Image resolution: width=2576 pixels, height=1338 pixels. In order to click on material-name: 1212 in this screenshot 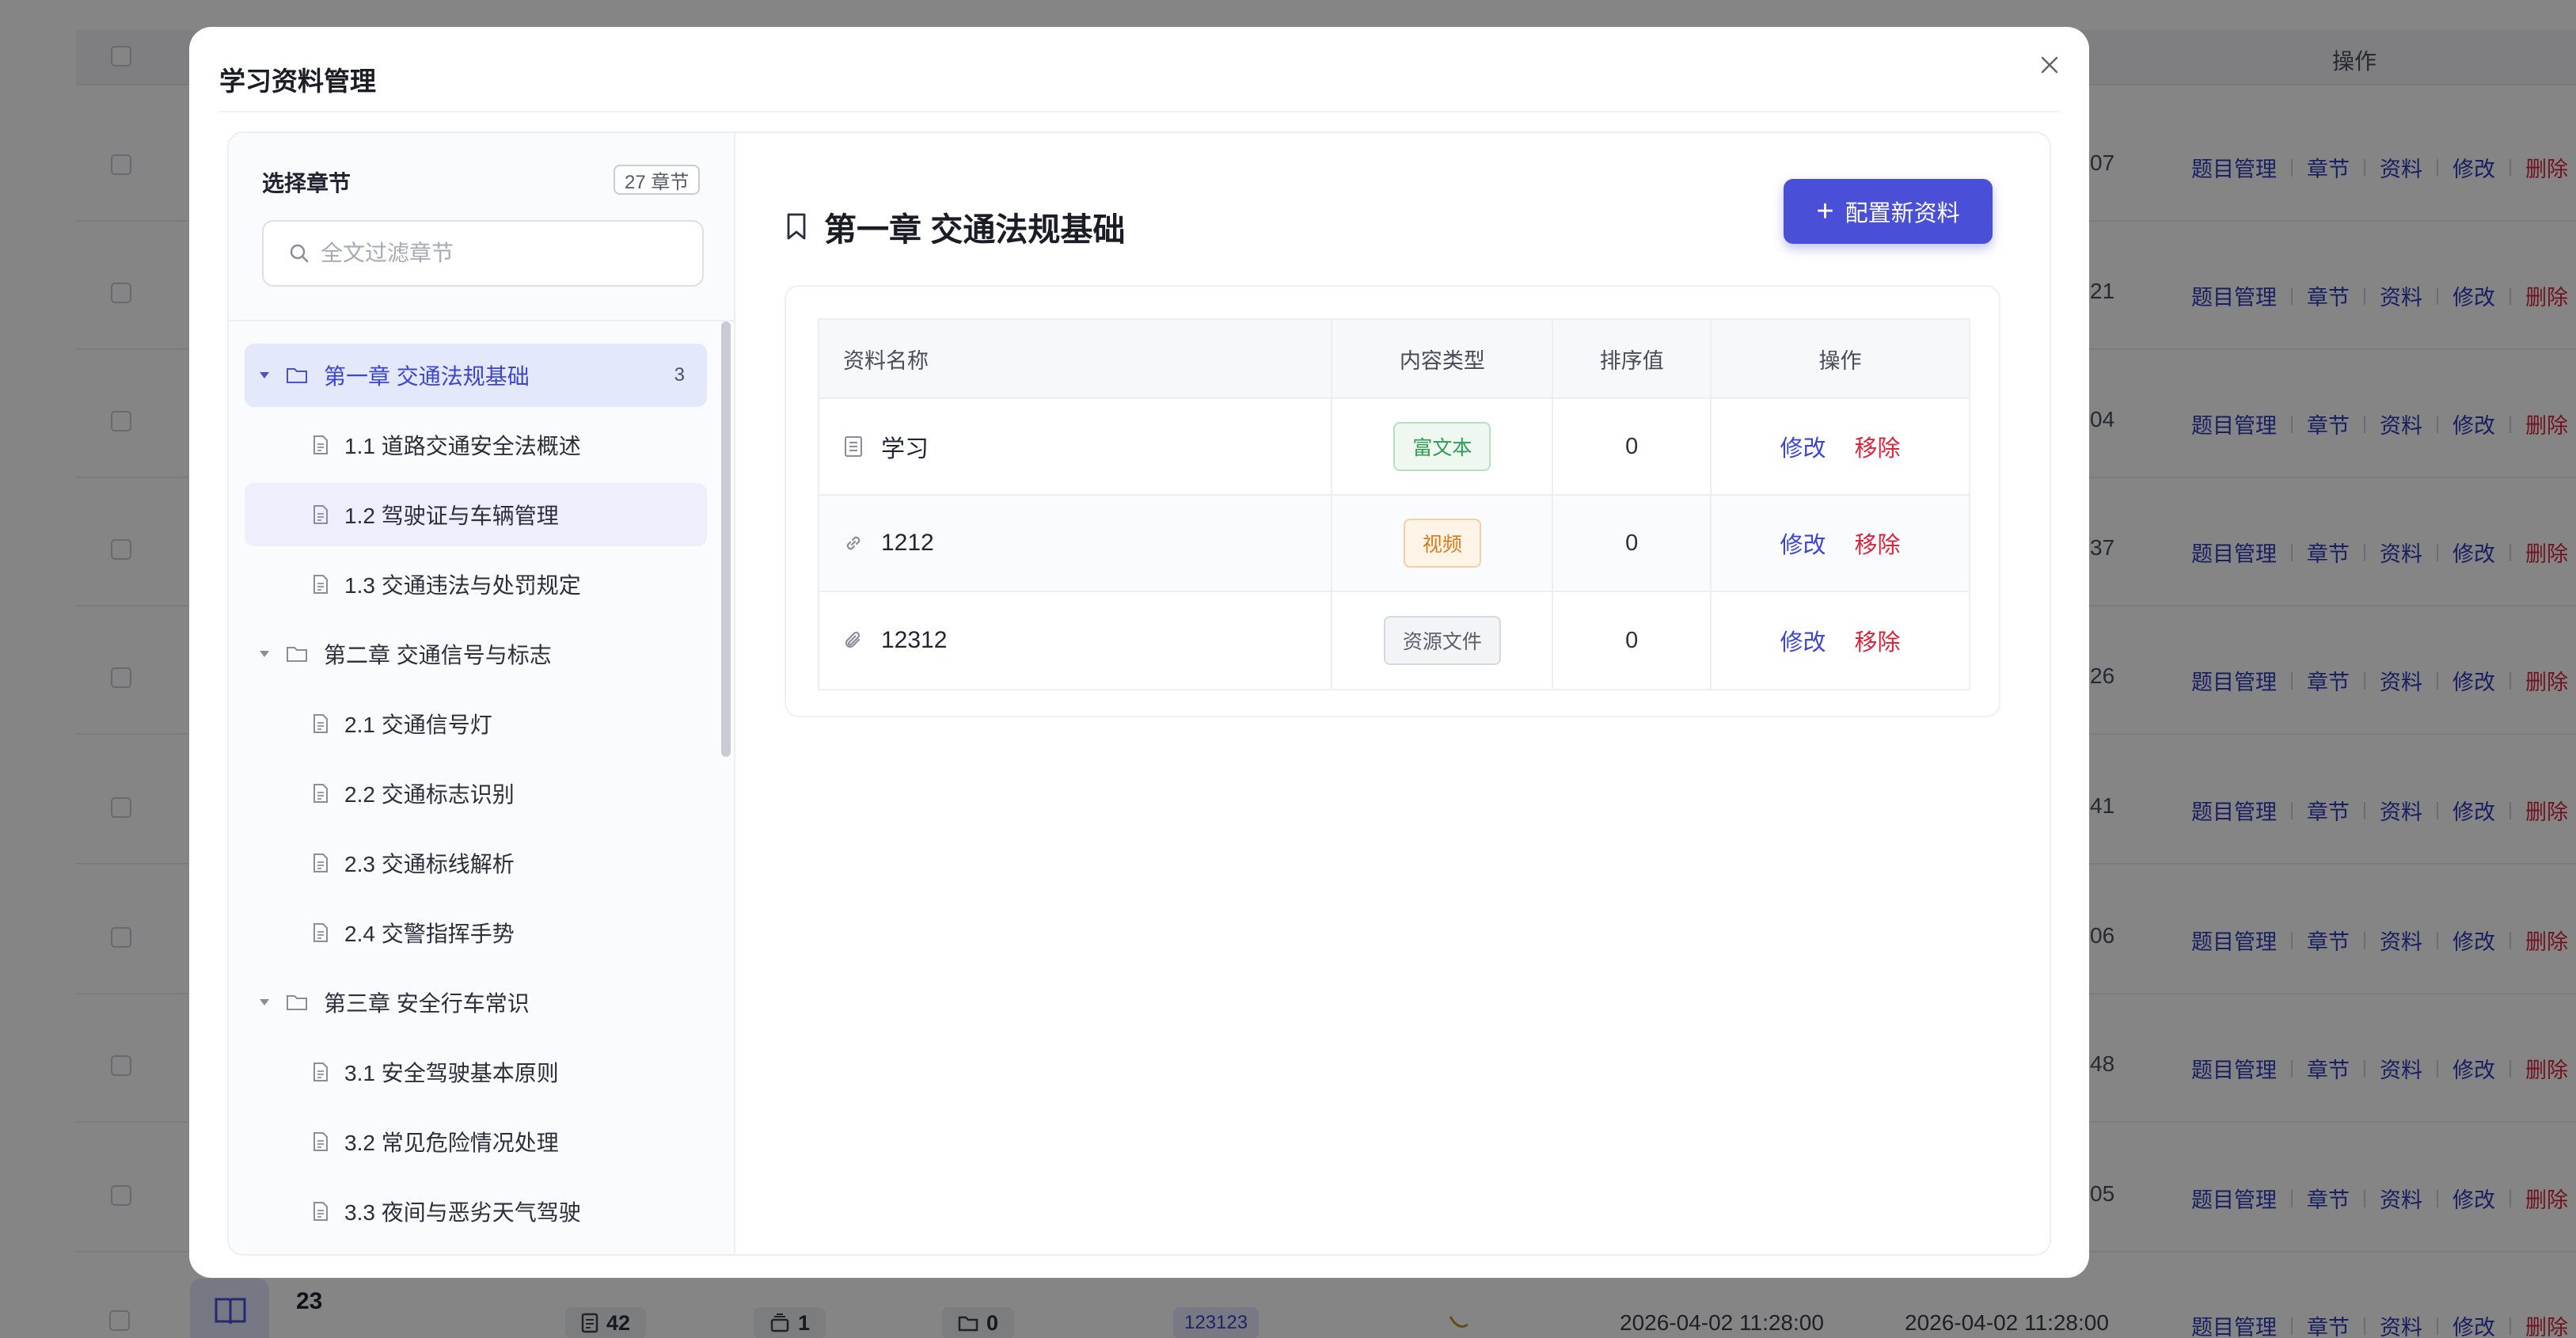, I will do `click(908, 543)`.